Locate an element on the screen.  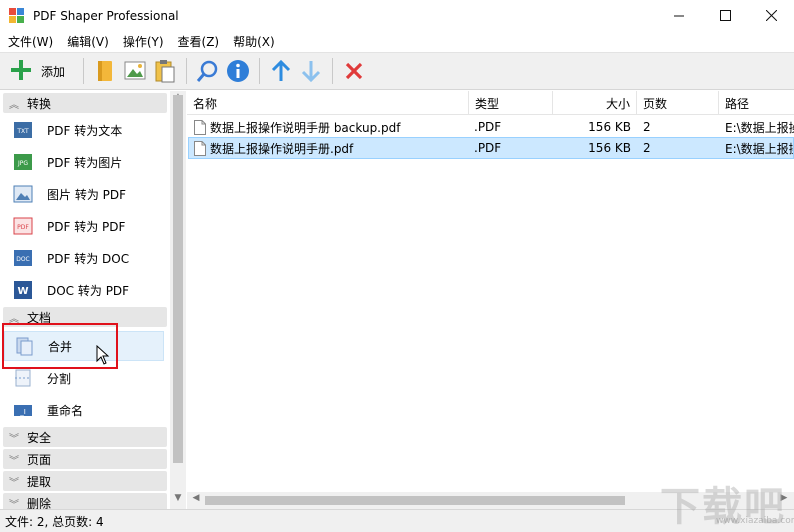
word-icon: W is located at coordinates (23, 290).